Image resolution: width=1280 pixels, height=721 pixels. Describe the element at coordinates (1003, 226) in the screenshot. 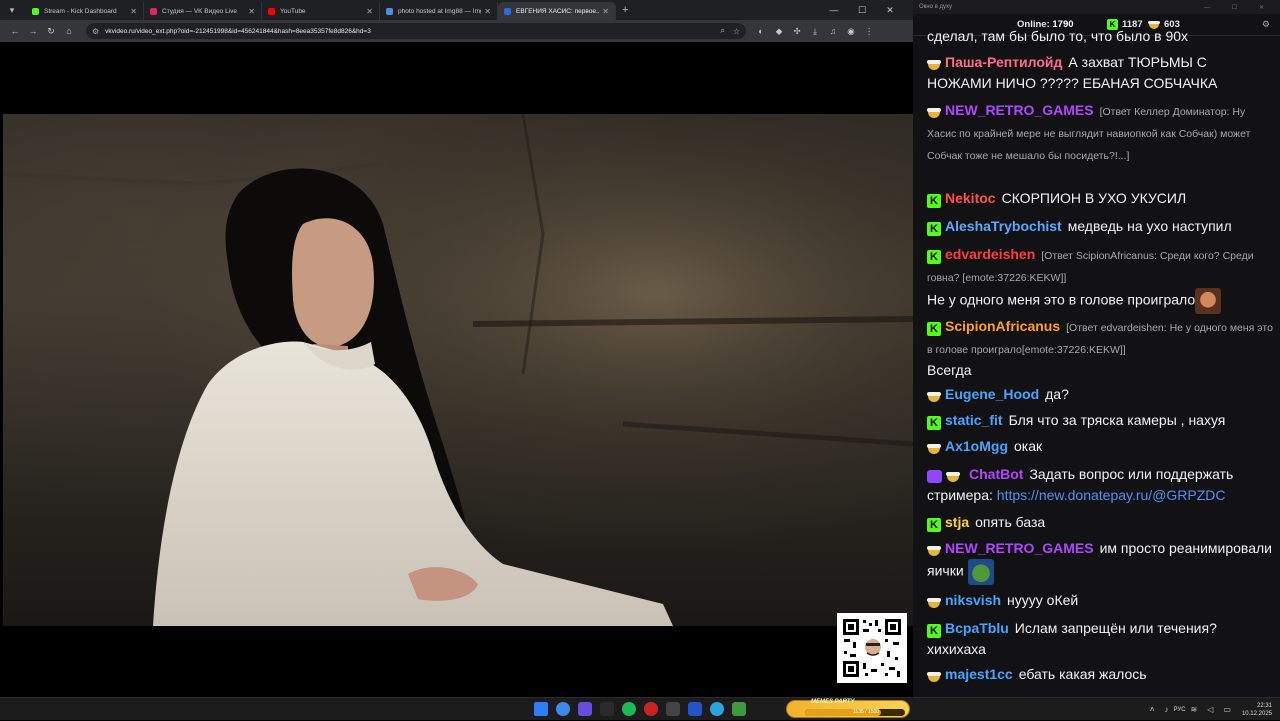

I see `chat-username: AleshaTrybochist` at that location.